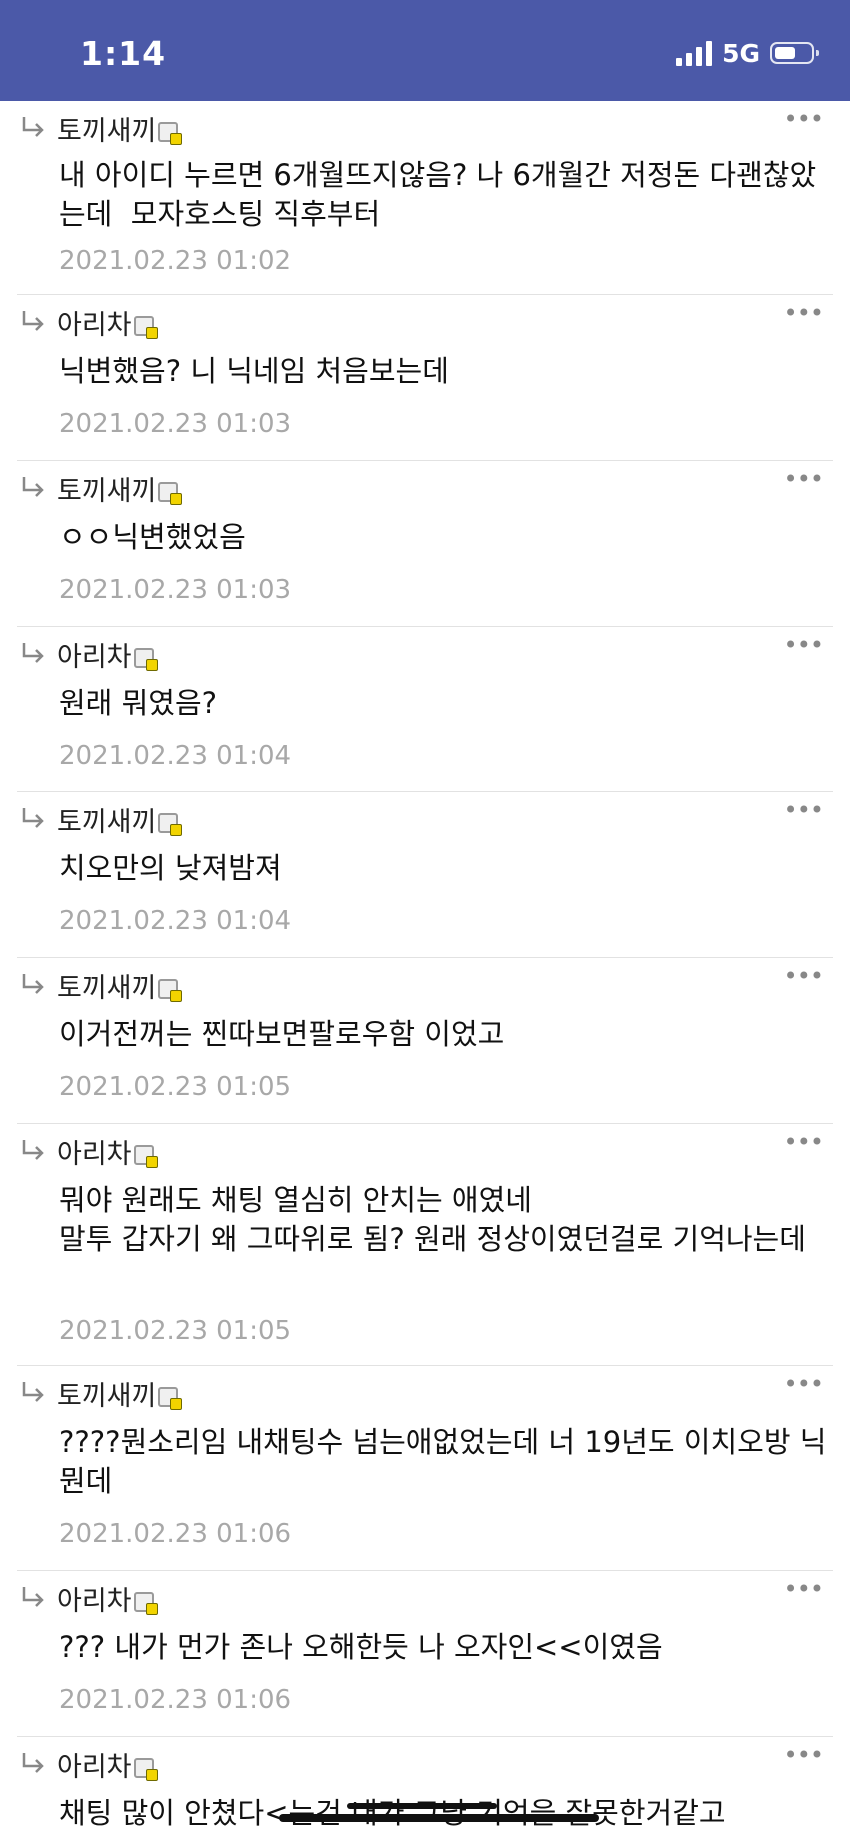 The image size is (850, 1847). Describe the element at coordinates (152, 537) in the screenshot. I see `comment-text: ㅇㅇ닉변했었음` at that location.